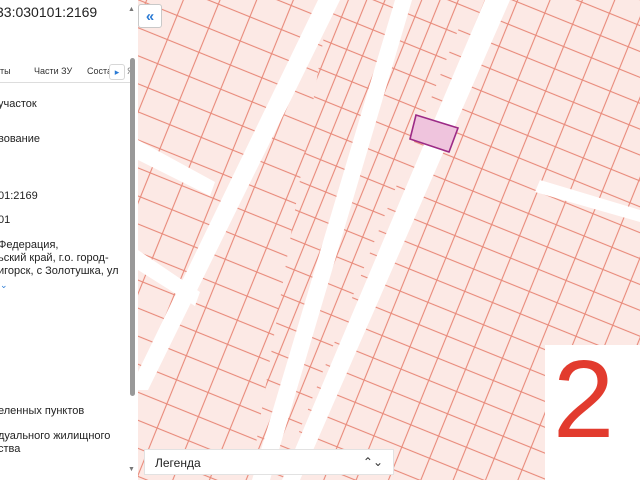 The height and width of the screenshot is (480, 640). What do you see at coordinates (5, 71) in the screenshot?
I see `tab-objects: кты` at bounding box center [5, 71].